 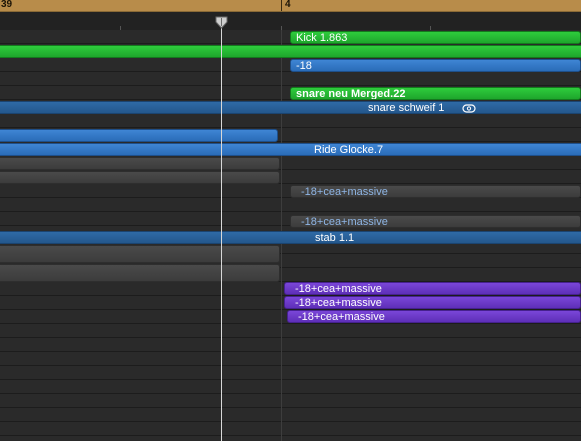 What do you see at coordinates (139, 135) in the screenshot?
I see `region-blue-left` at bounding box center [139, 135].